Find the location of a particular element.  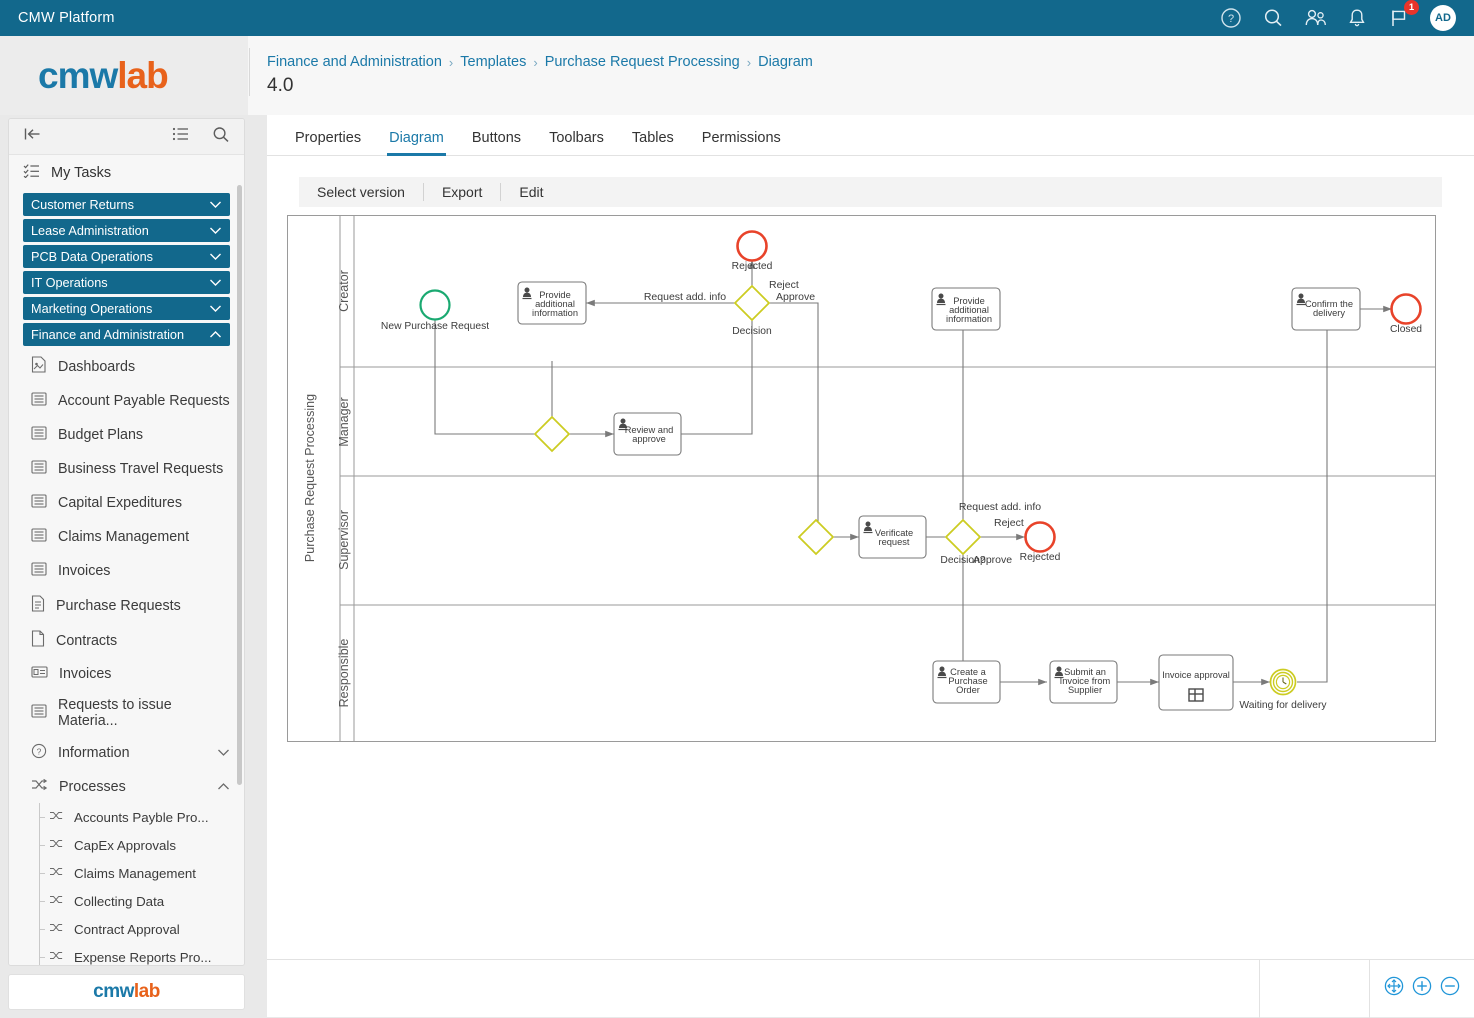

sidebar-group-customer-returns: Customer Returns is located at coordinates (126, 204).